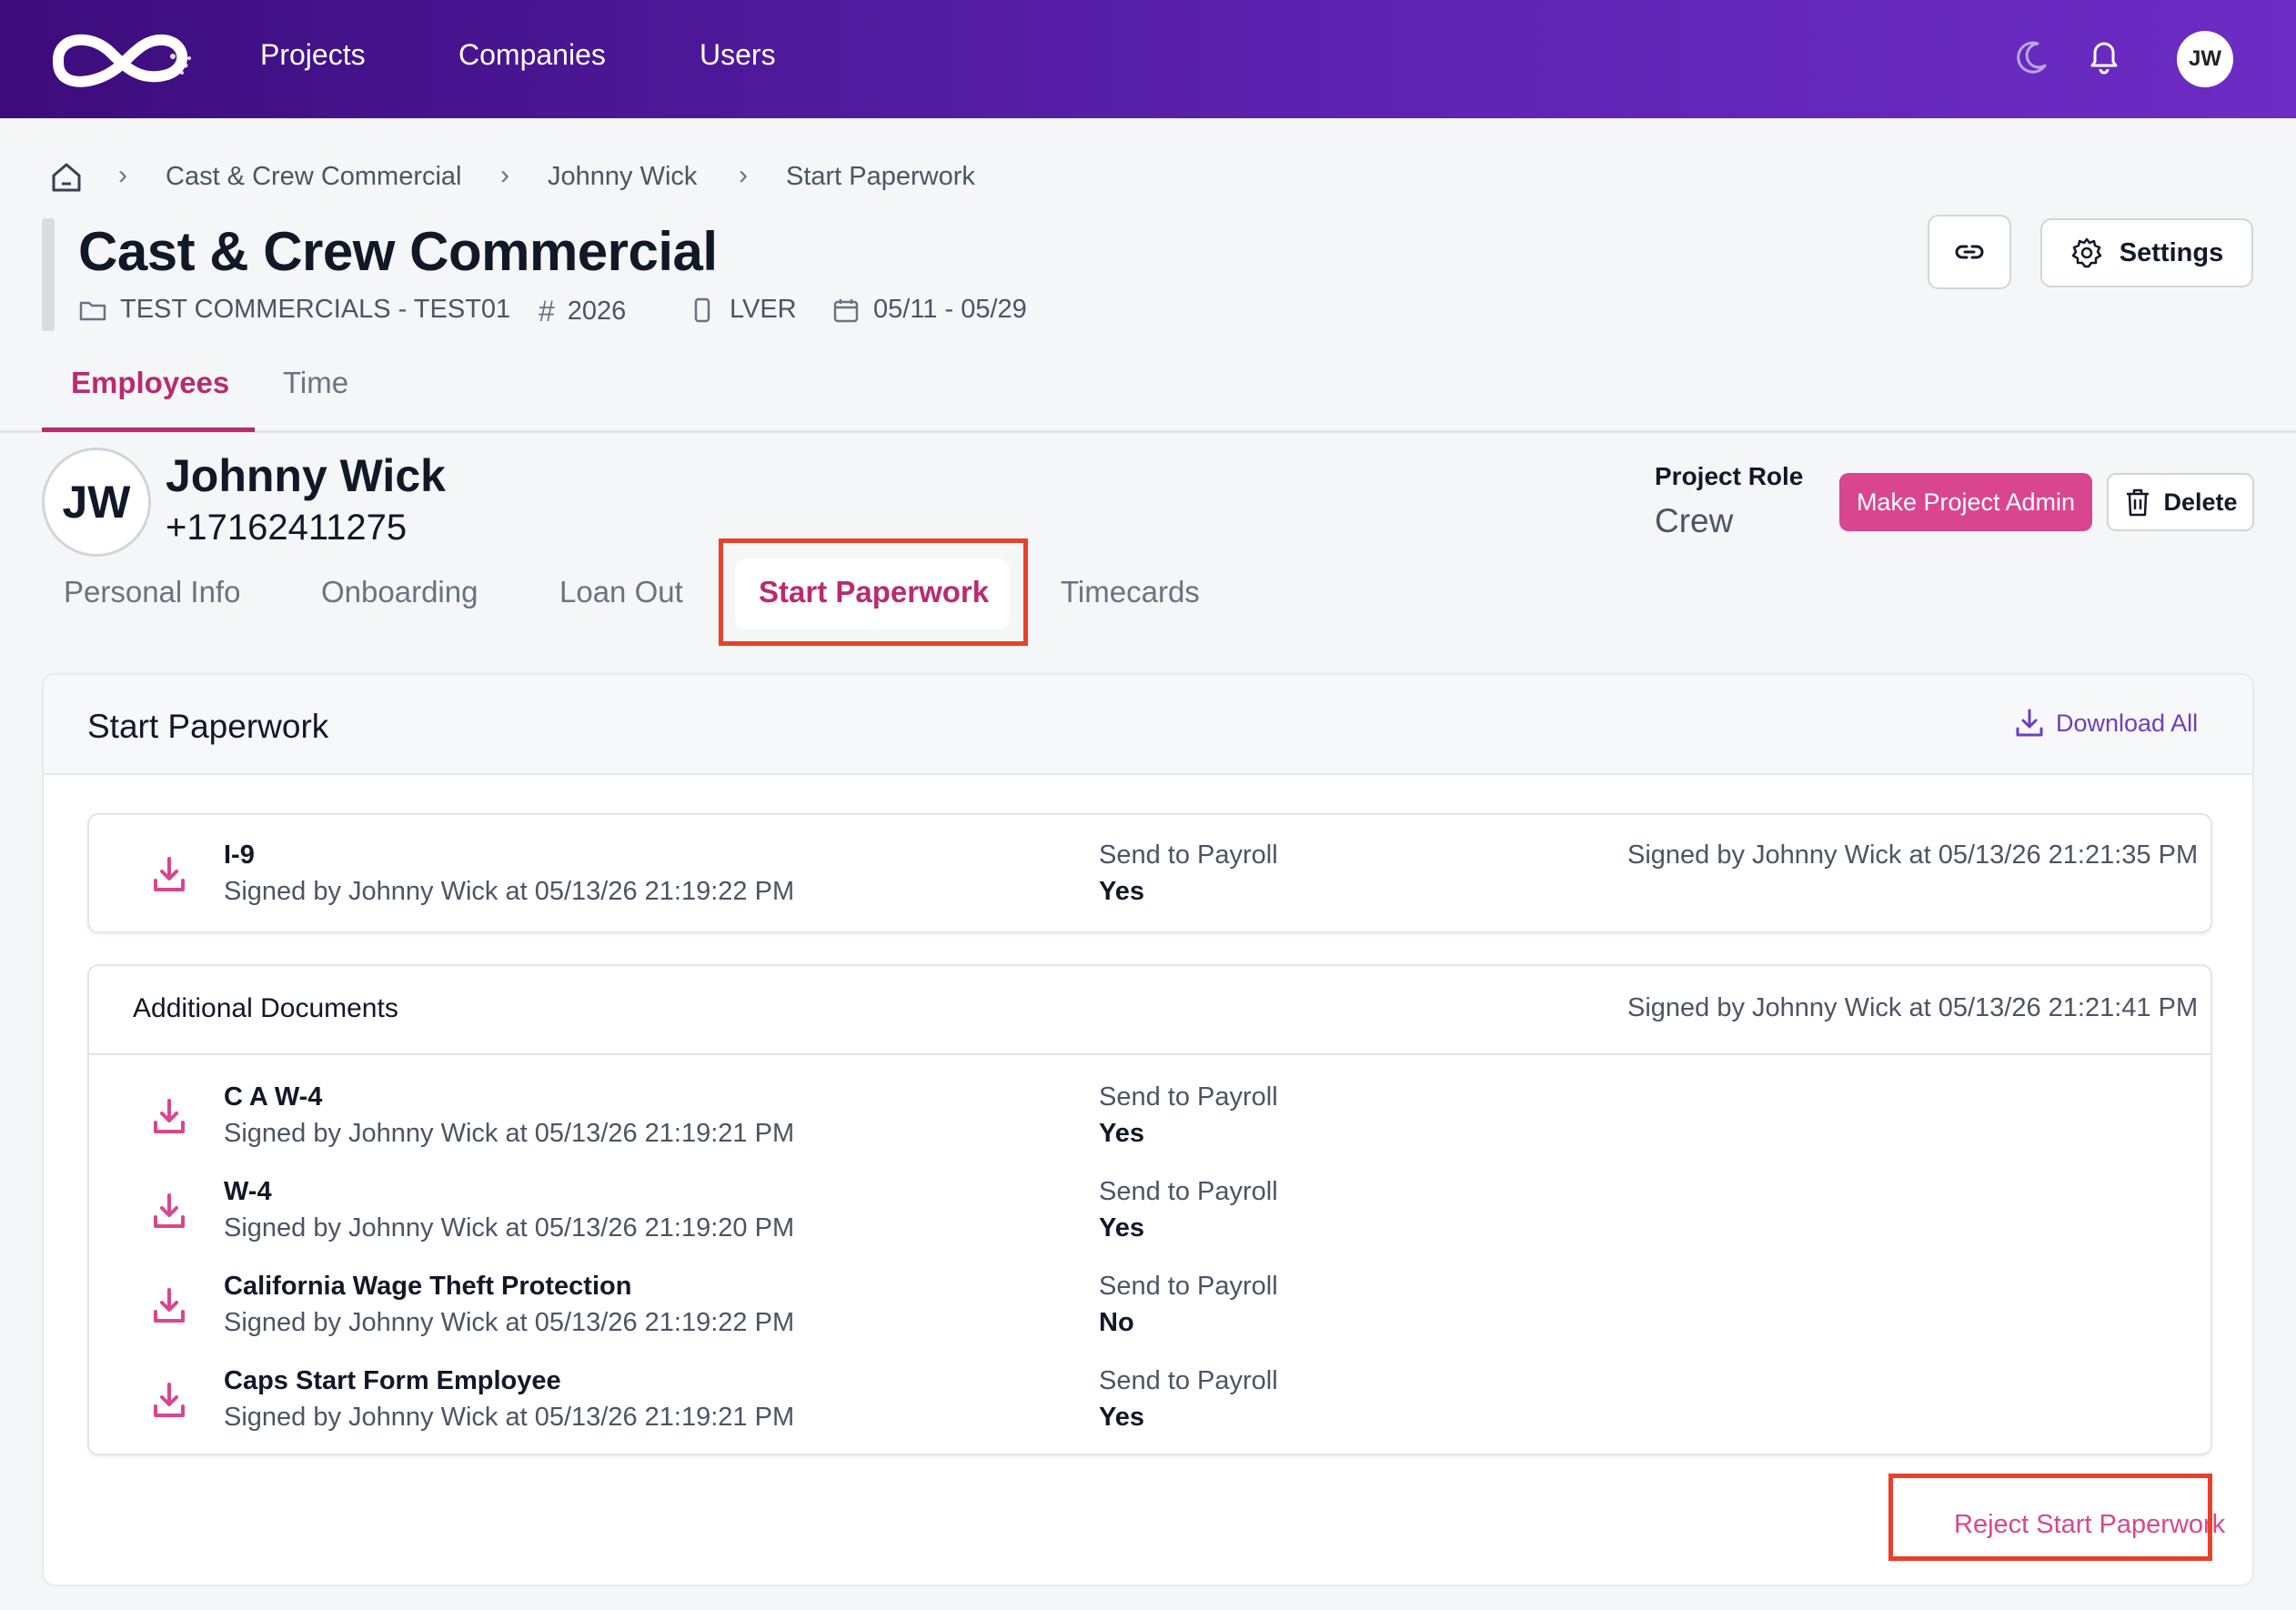 Image resolution: width=2296 pixels, height=1610 pixels. I want to click on highlight-reject-button, so click(2050, 1517).